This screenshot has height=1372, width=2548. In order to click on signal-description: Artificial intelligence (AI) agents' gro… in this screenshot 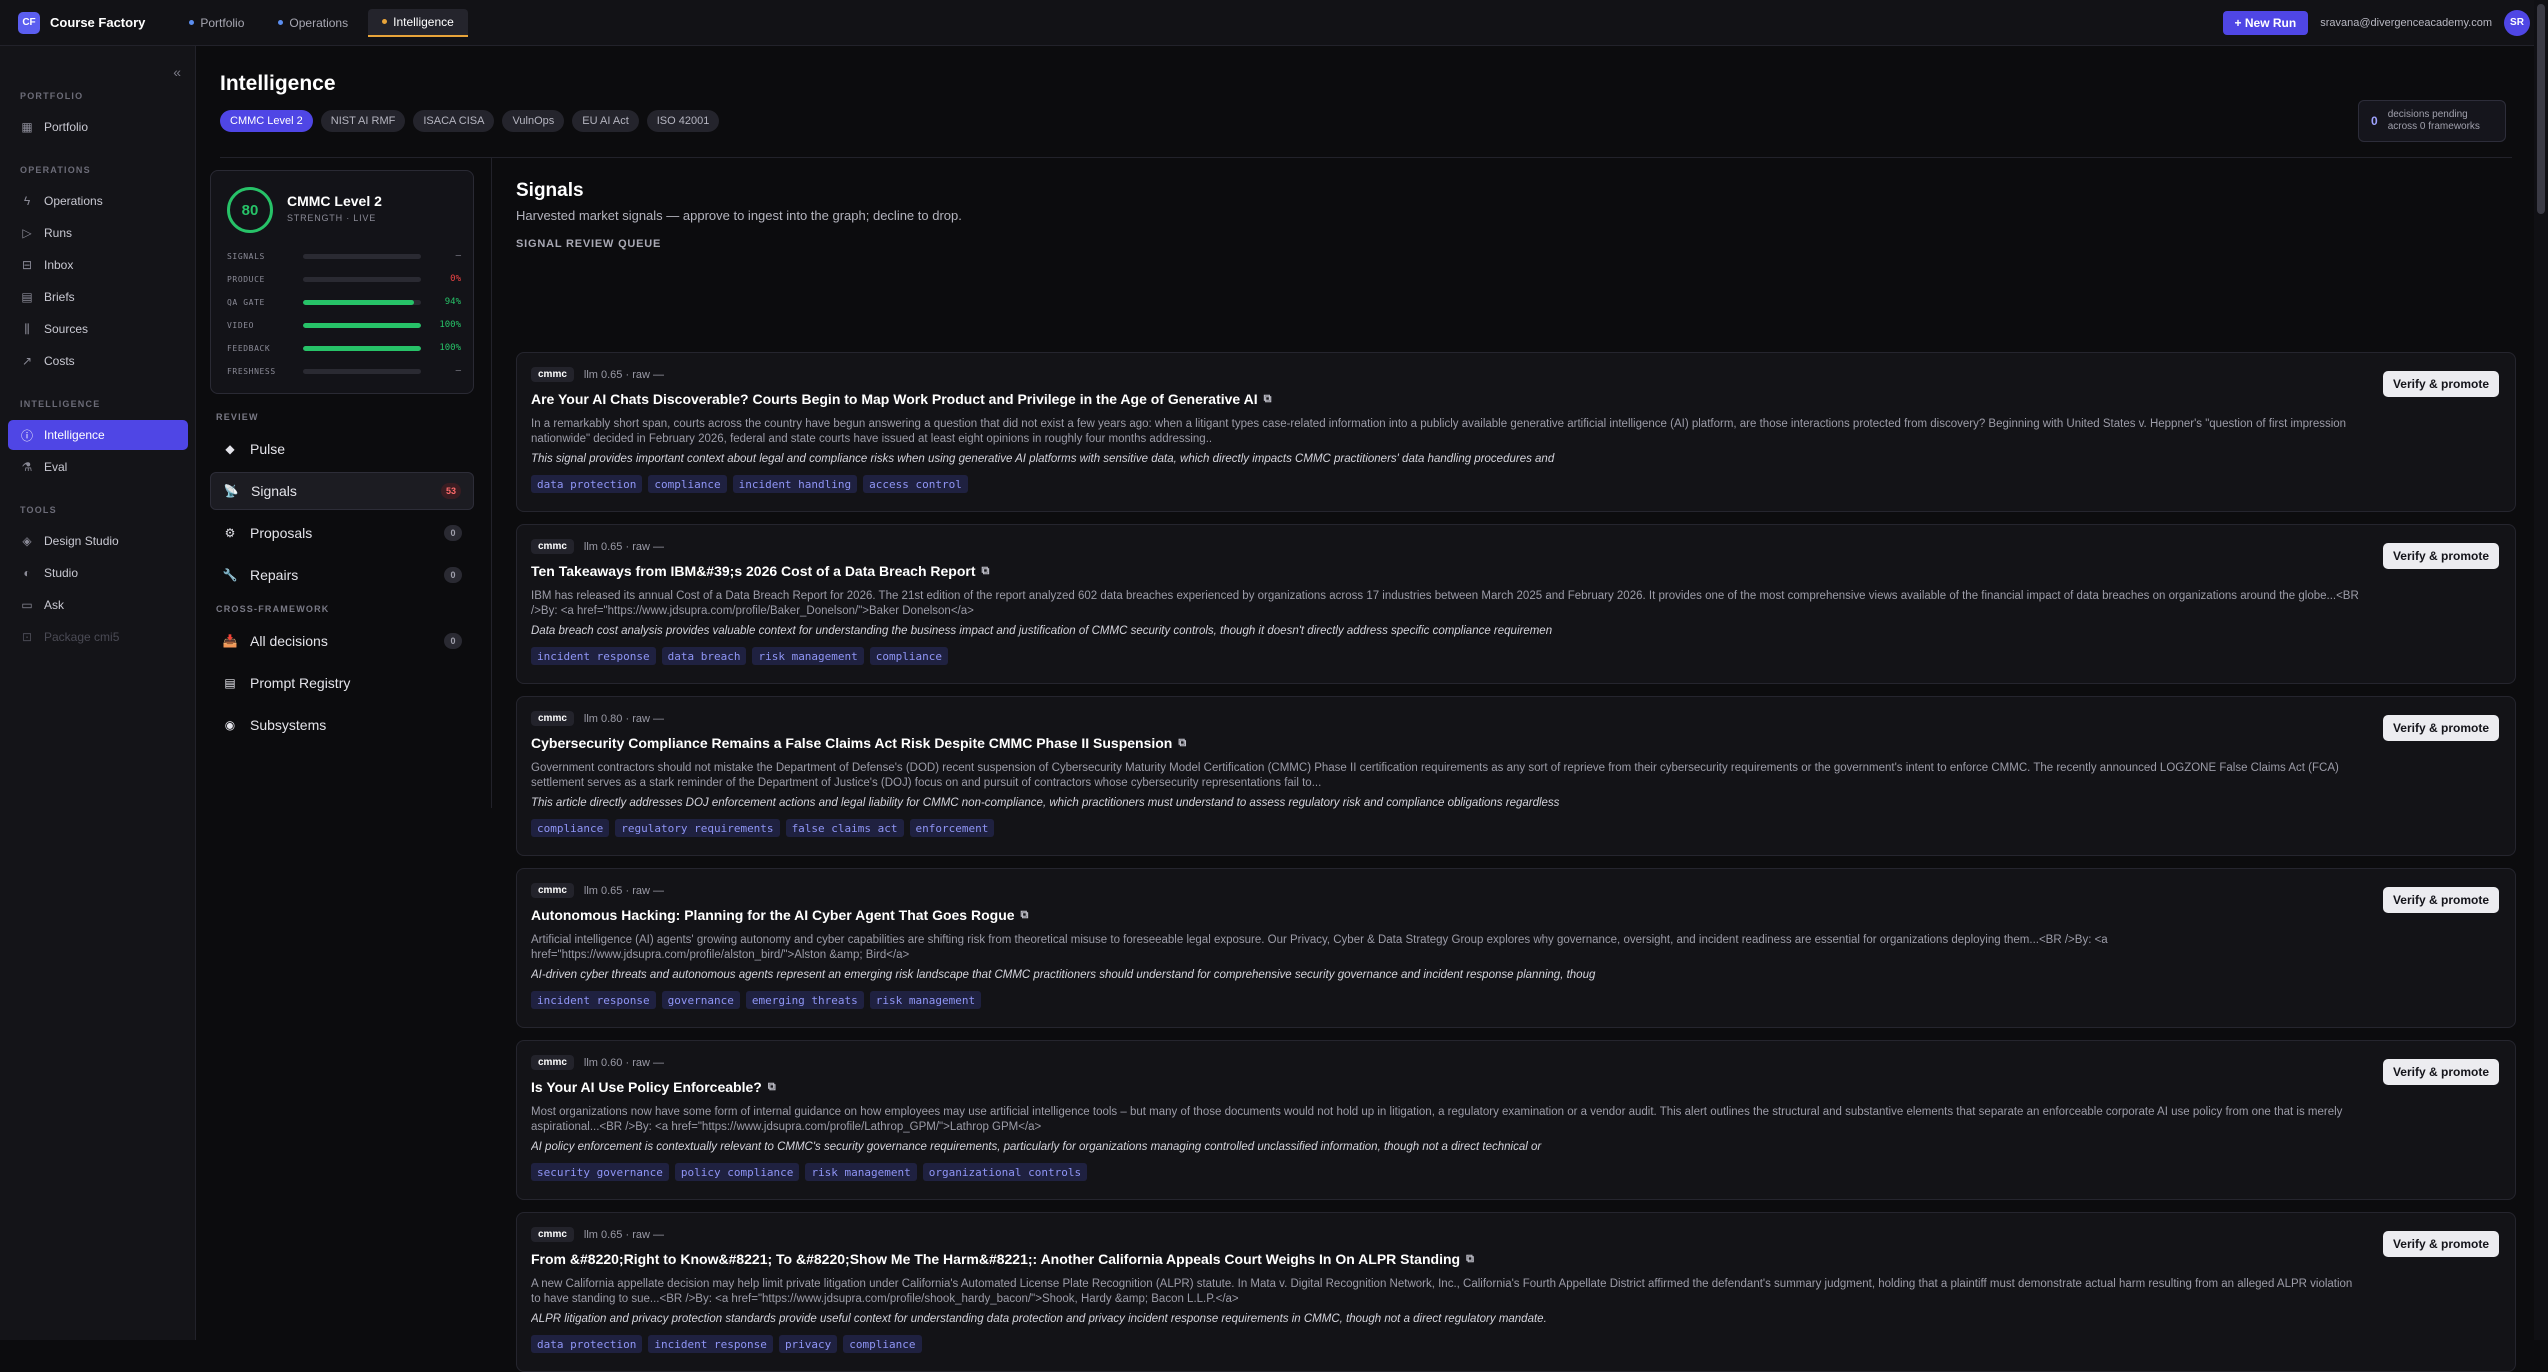, I will do `click(1319, 947)`.